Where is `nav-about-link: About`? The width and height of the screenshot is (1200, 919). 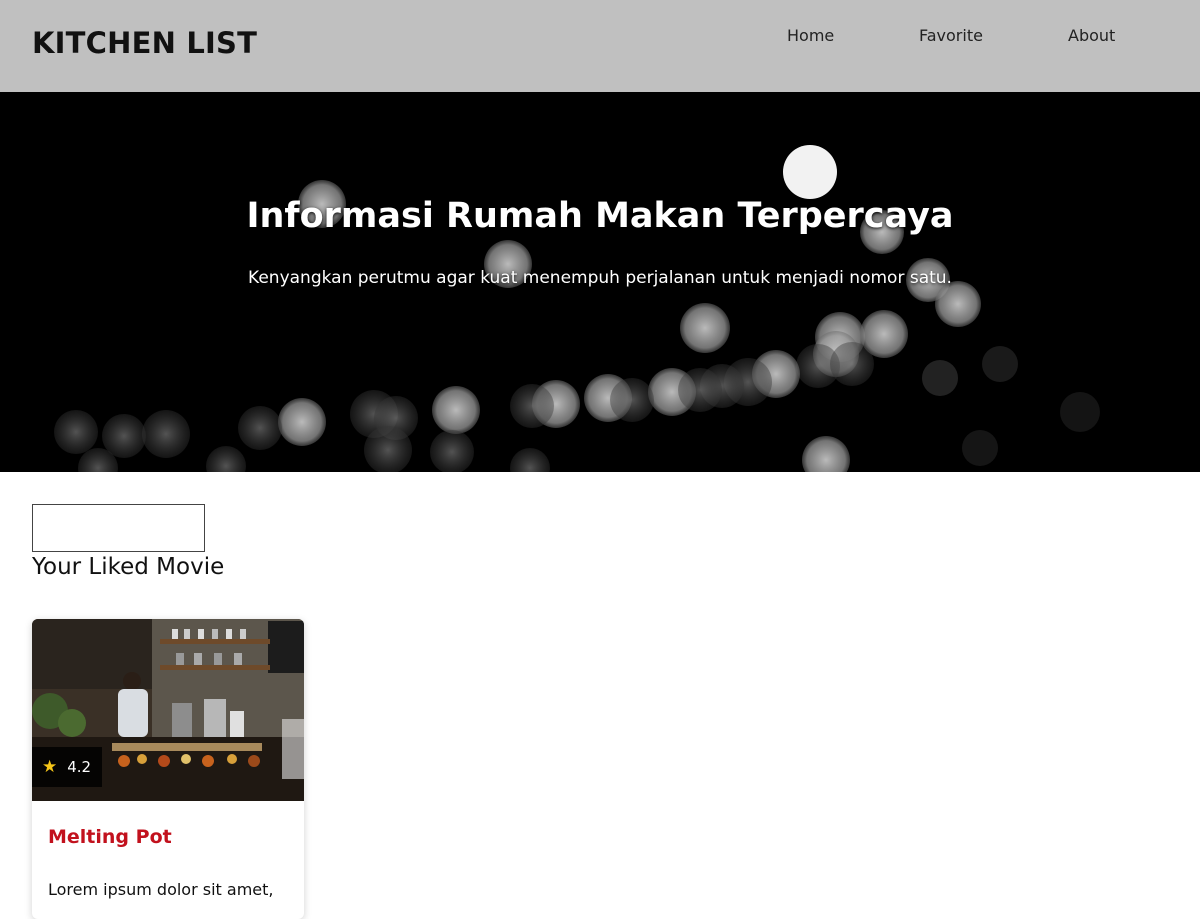
nav-about-link: About is located at coordinates (1091, 35).